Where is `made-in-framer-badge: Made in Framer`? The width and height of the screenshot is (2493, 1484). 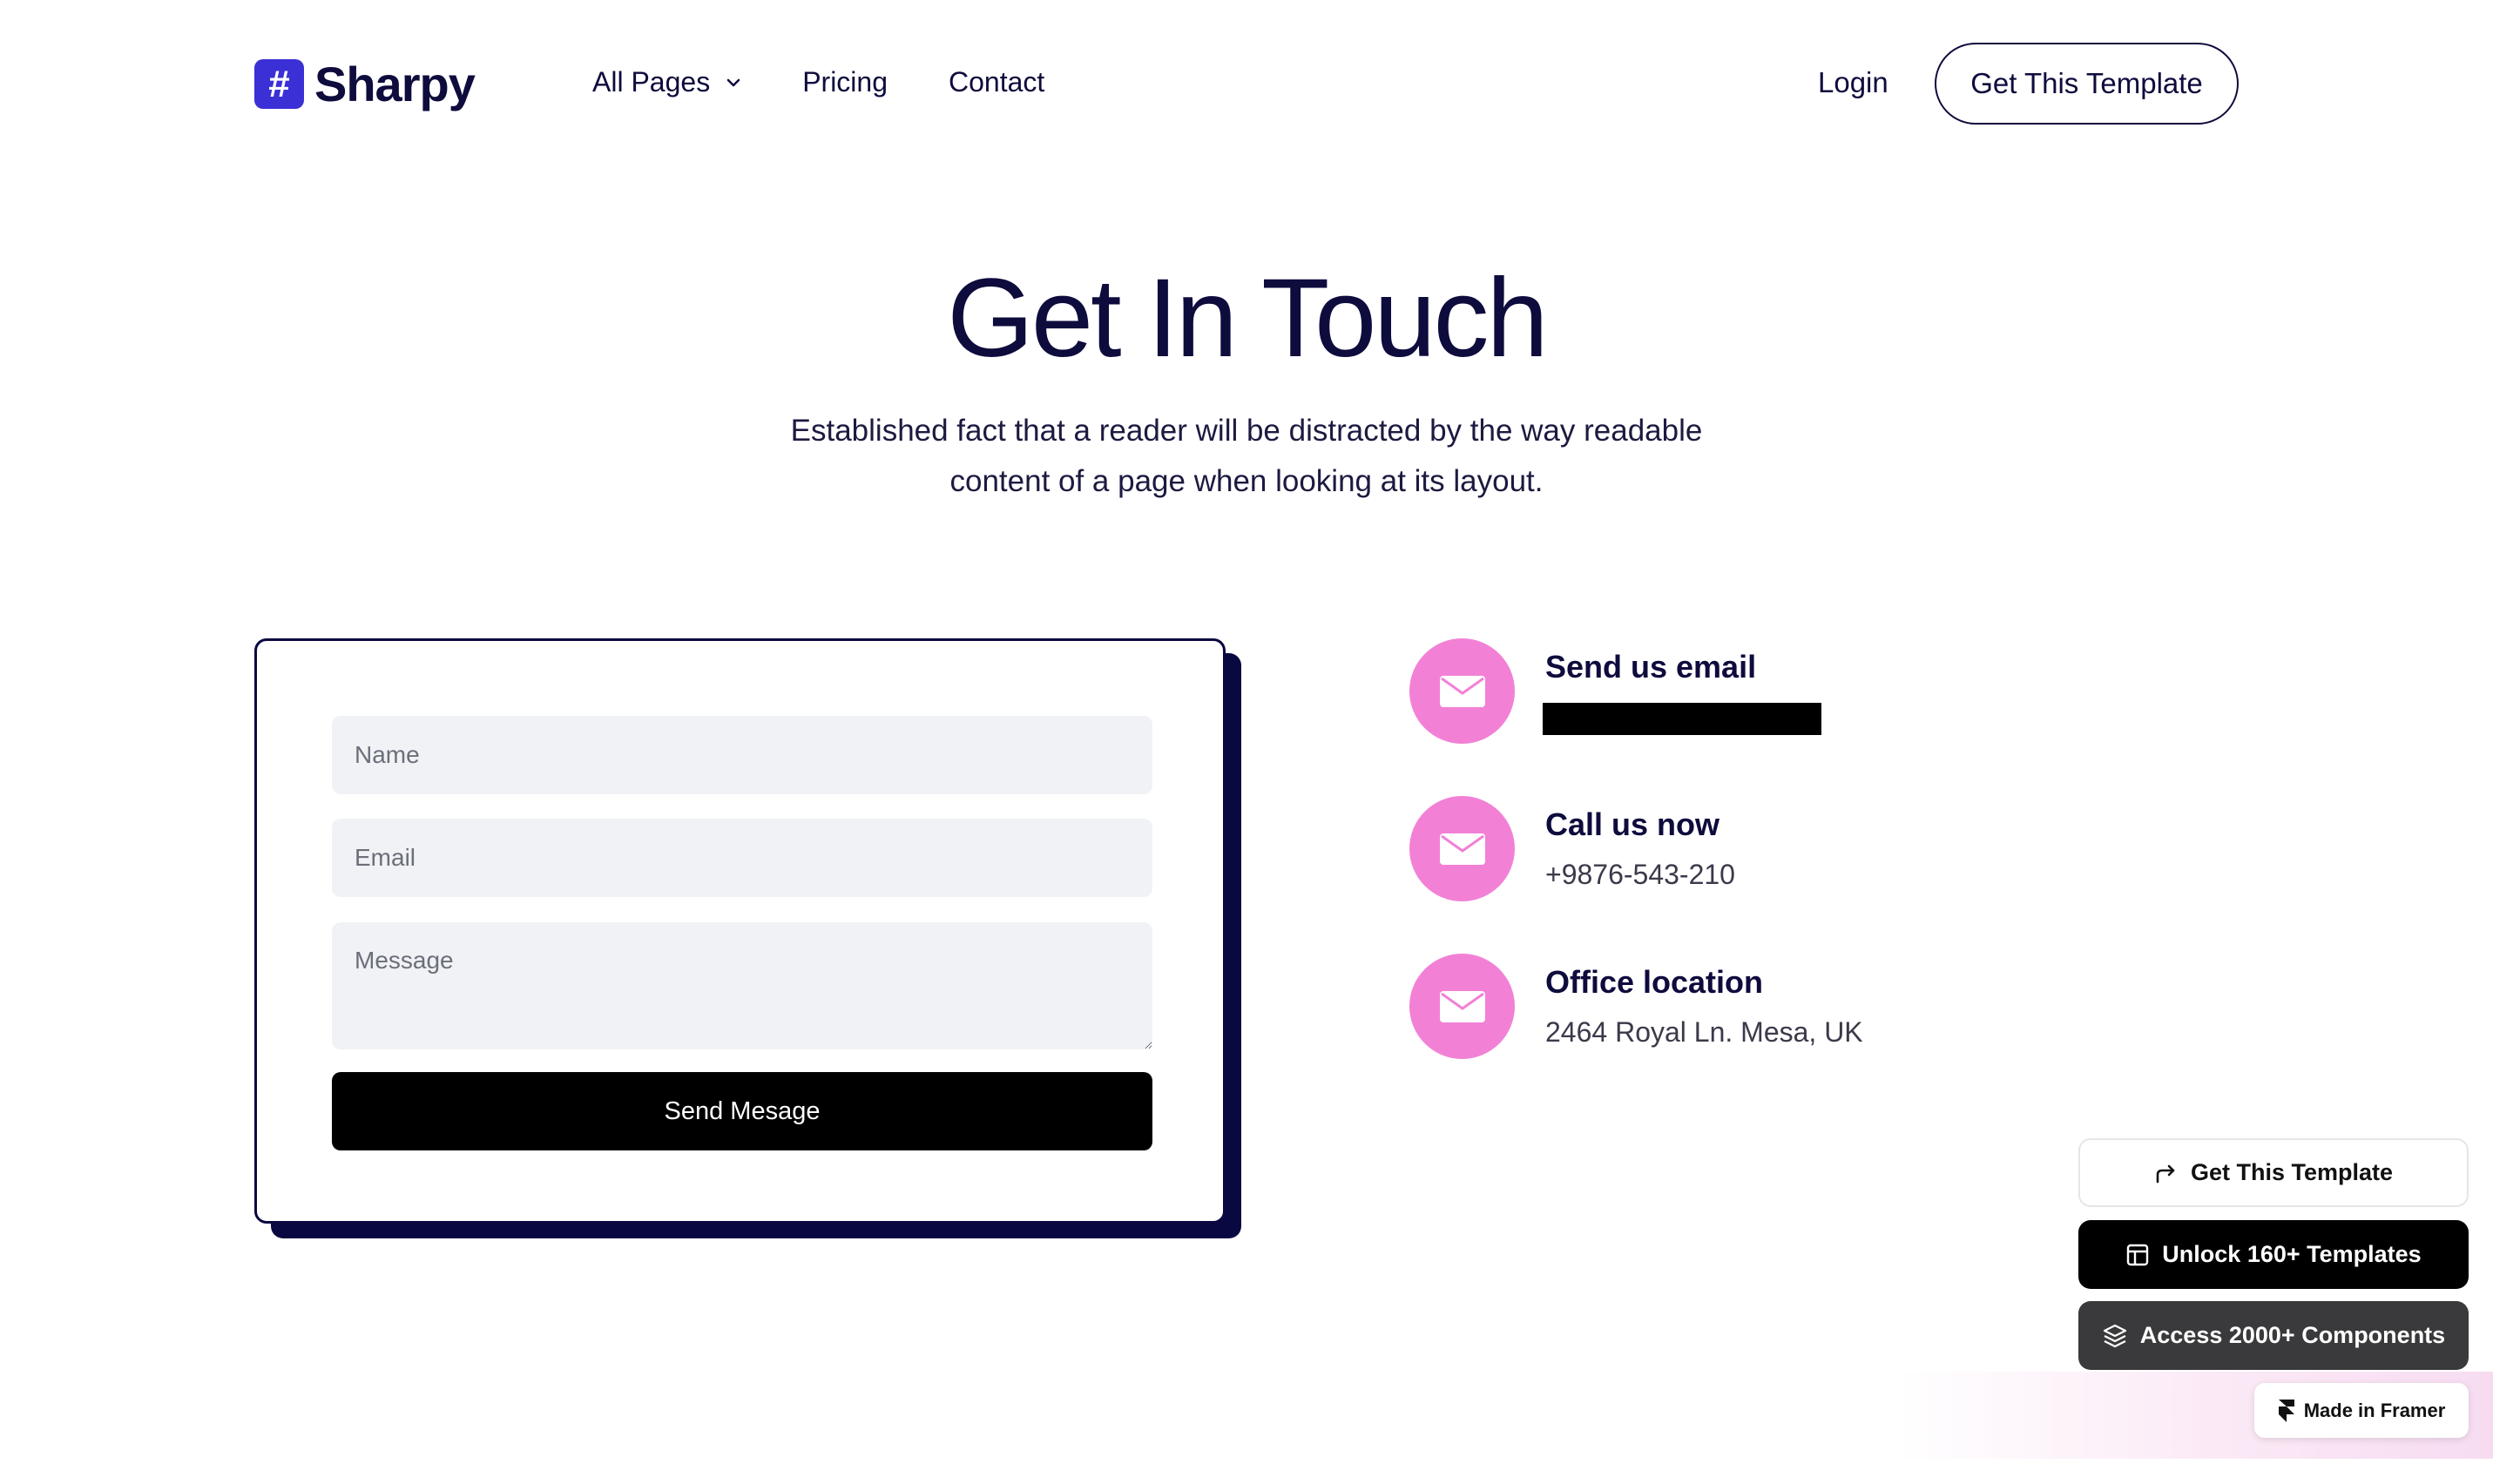
made-in-framer-badge: Made in Framer is located at coordinates (2362, 1410).